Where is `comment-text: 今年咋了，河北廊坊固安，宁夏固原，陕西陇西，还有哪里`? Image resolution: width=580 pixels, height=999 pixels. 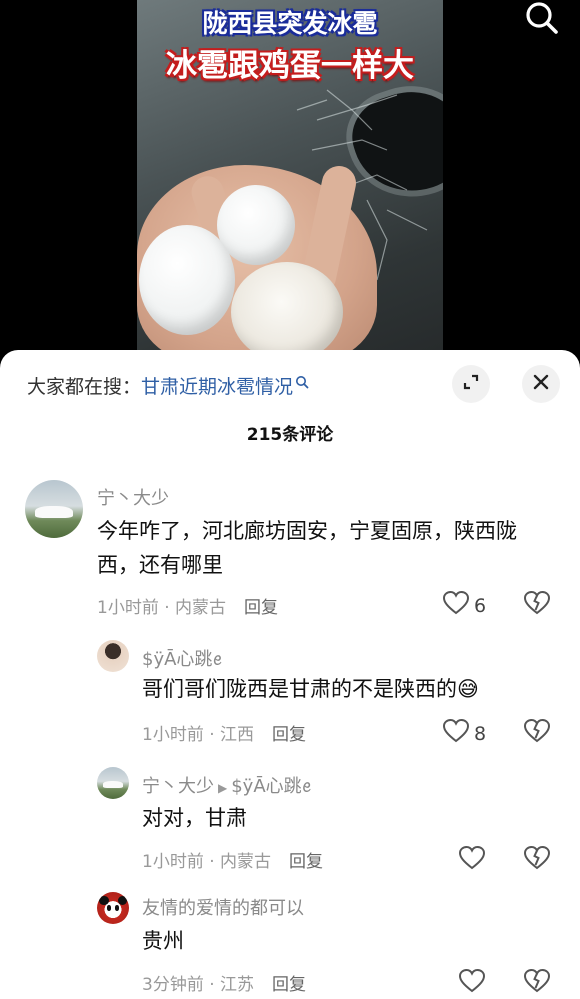 comment-text: 今年咋了，河北廊坊固安，宁夏固原，陕西陇西，还有哪里 is located at coordinates (307, 548).